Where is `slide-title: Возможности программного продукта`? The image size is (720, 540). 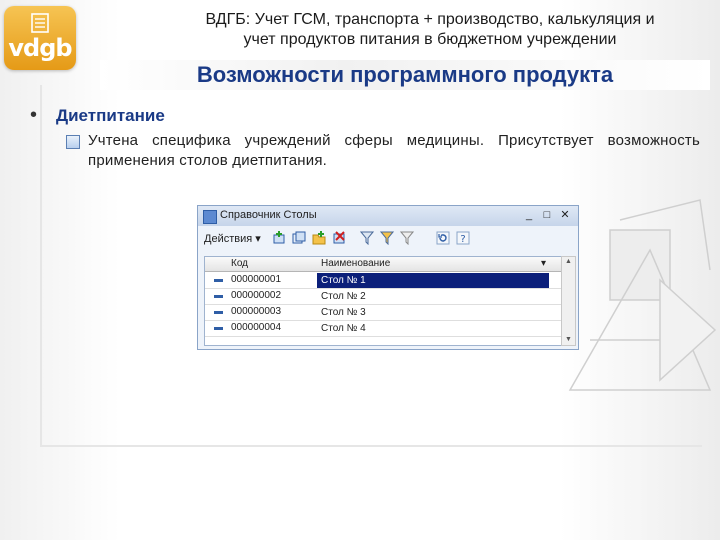
slide-title: Возможности программного продукта is located at coordinates (405, 74).